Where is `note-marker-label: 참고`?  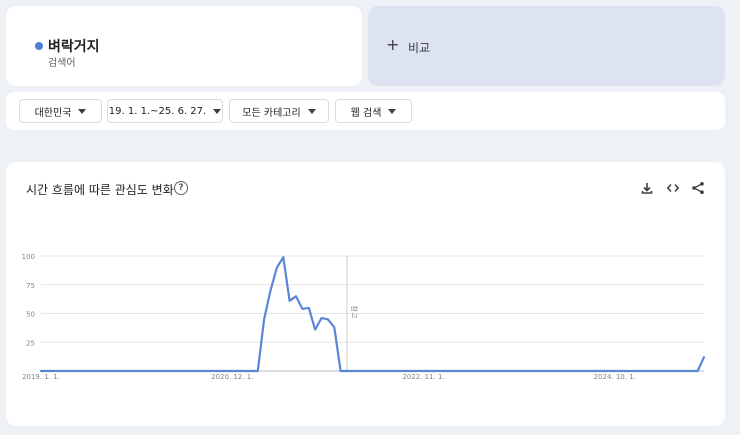
note-marker-label: 참고 is located at coordinates (354, 312).